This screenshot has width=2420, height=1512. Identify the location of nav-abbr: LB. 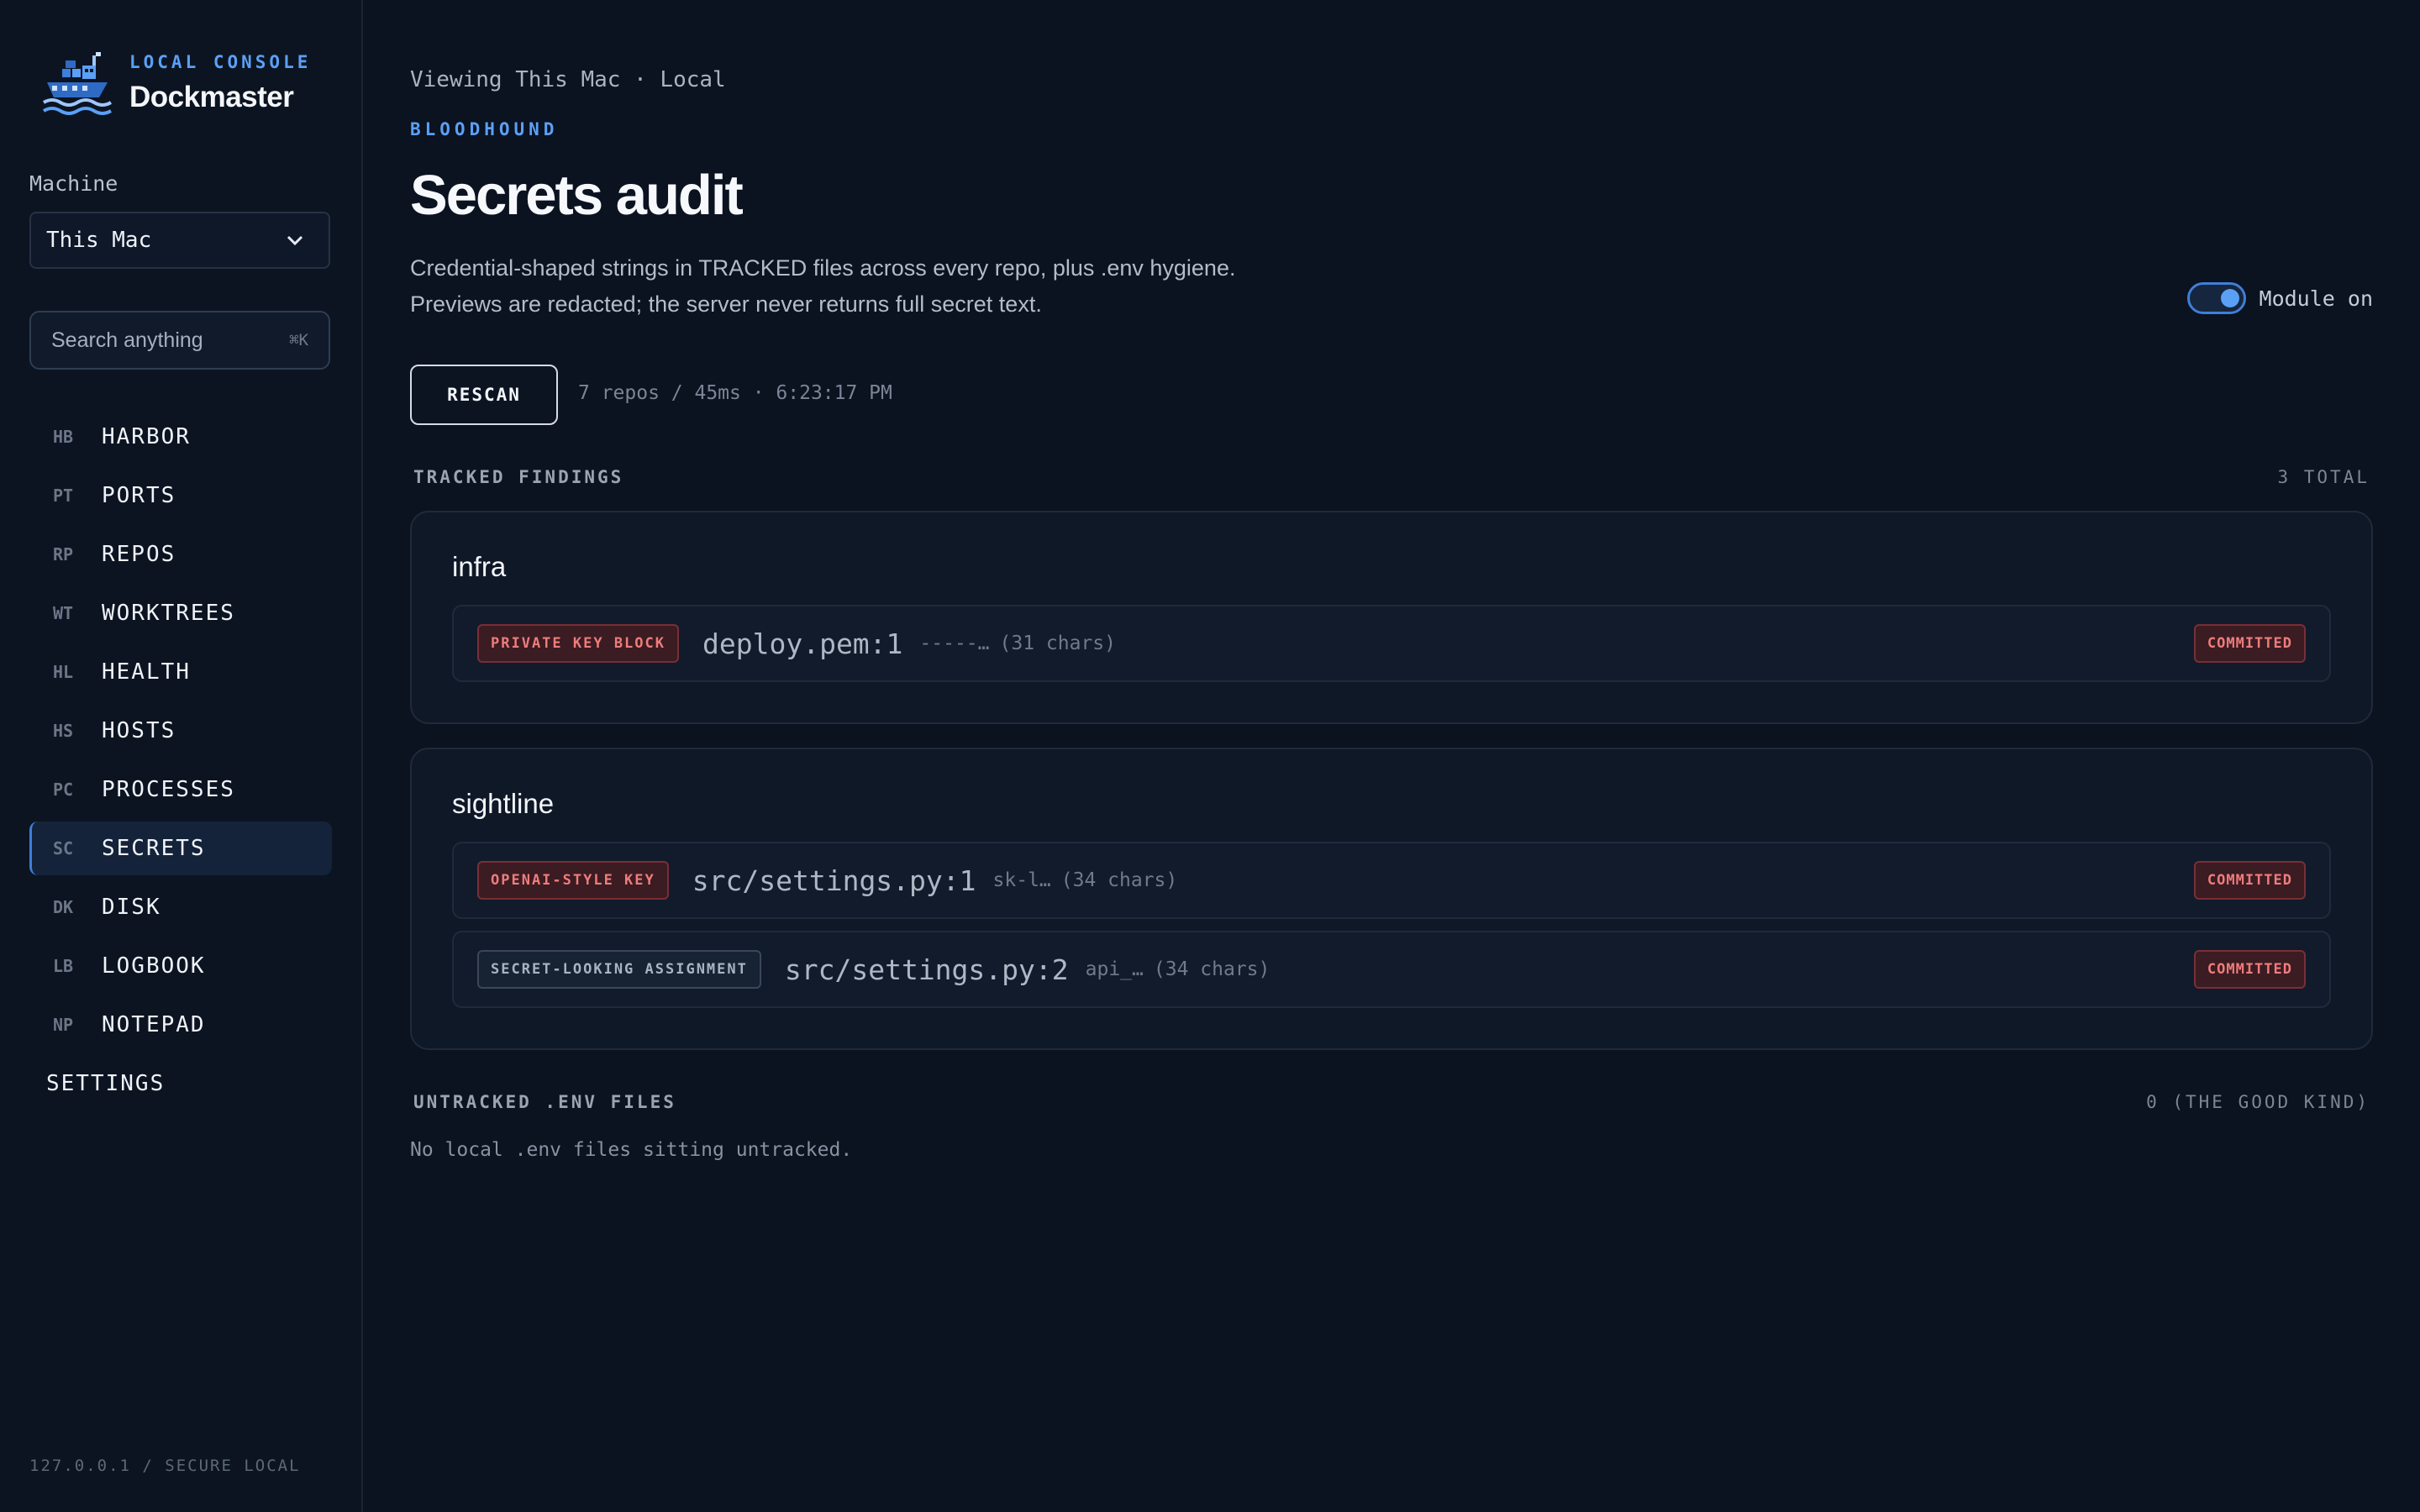
(64, 966).